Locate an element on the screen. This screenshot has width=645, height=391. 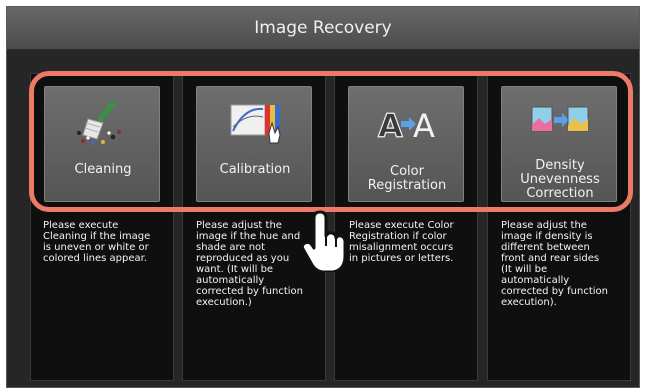
calibration-button: Calibration is located at coordinates (254, 144).